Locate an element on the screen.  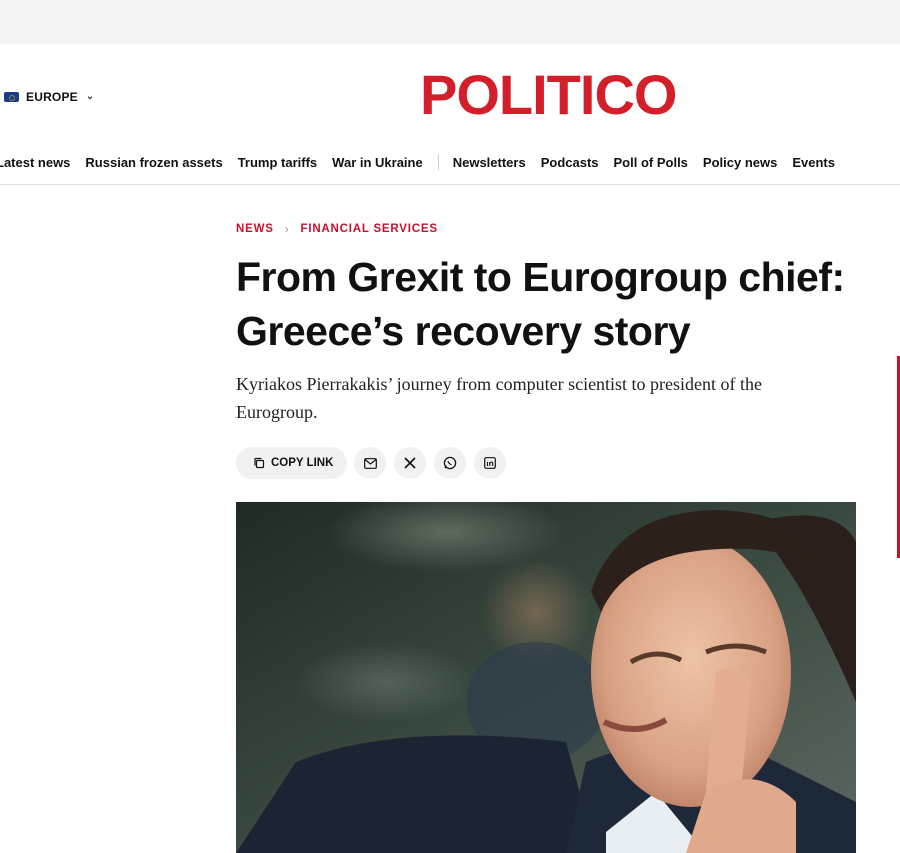
mail-icon is located at coordinates (370, 463).